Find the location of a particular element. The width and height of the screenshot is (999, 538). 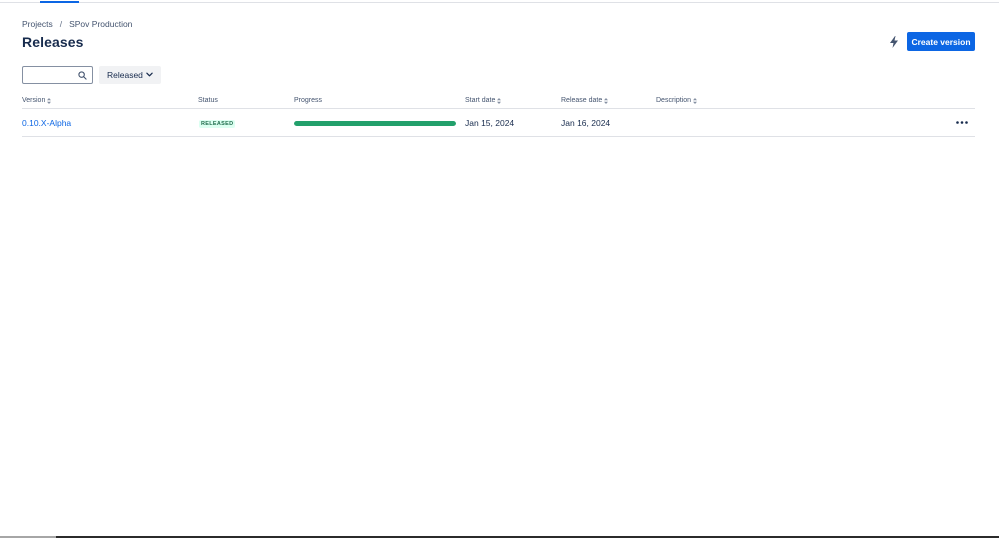

chevron-down-icon is located at coordinates (149, 74).